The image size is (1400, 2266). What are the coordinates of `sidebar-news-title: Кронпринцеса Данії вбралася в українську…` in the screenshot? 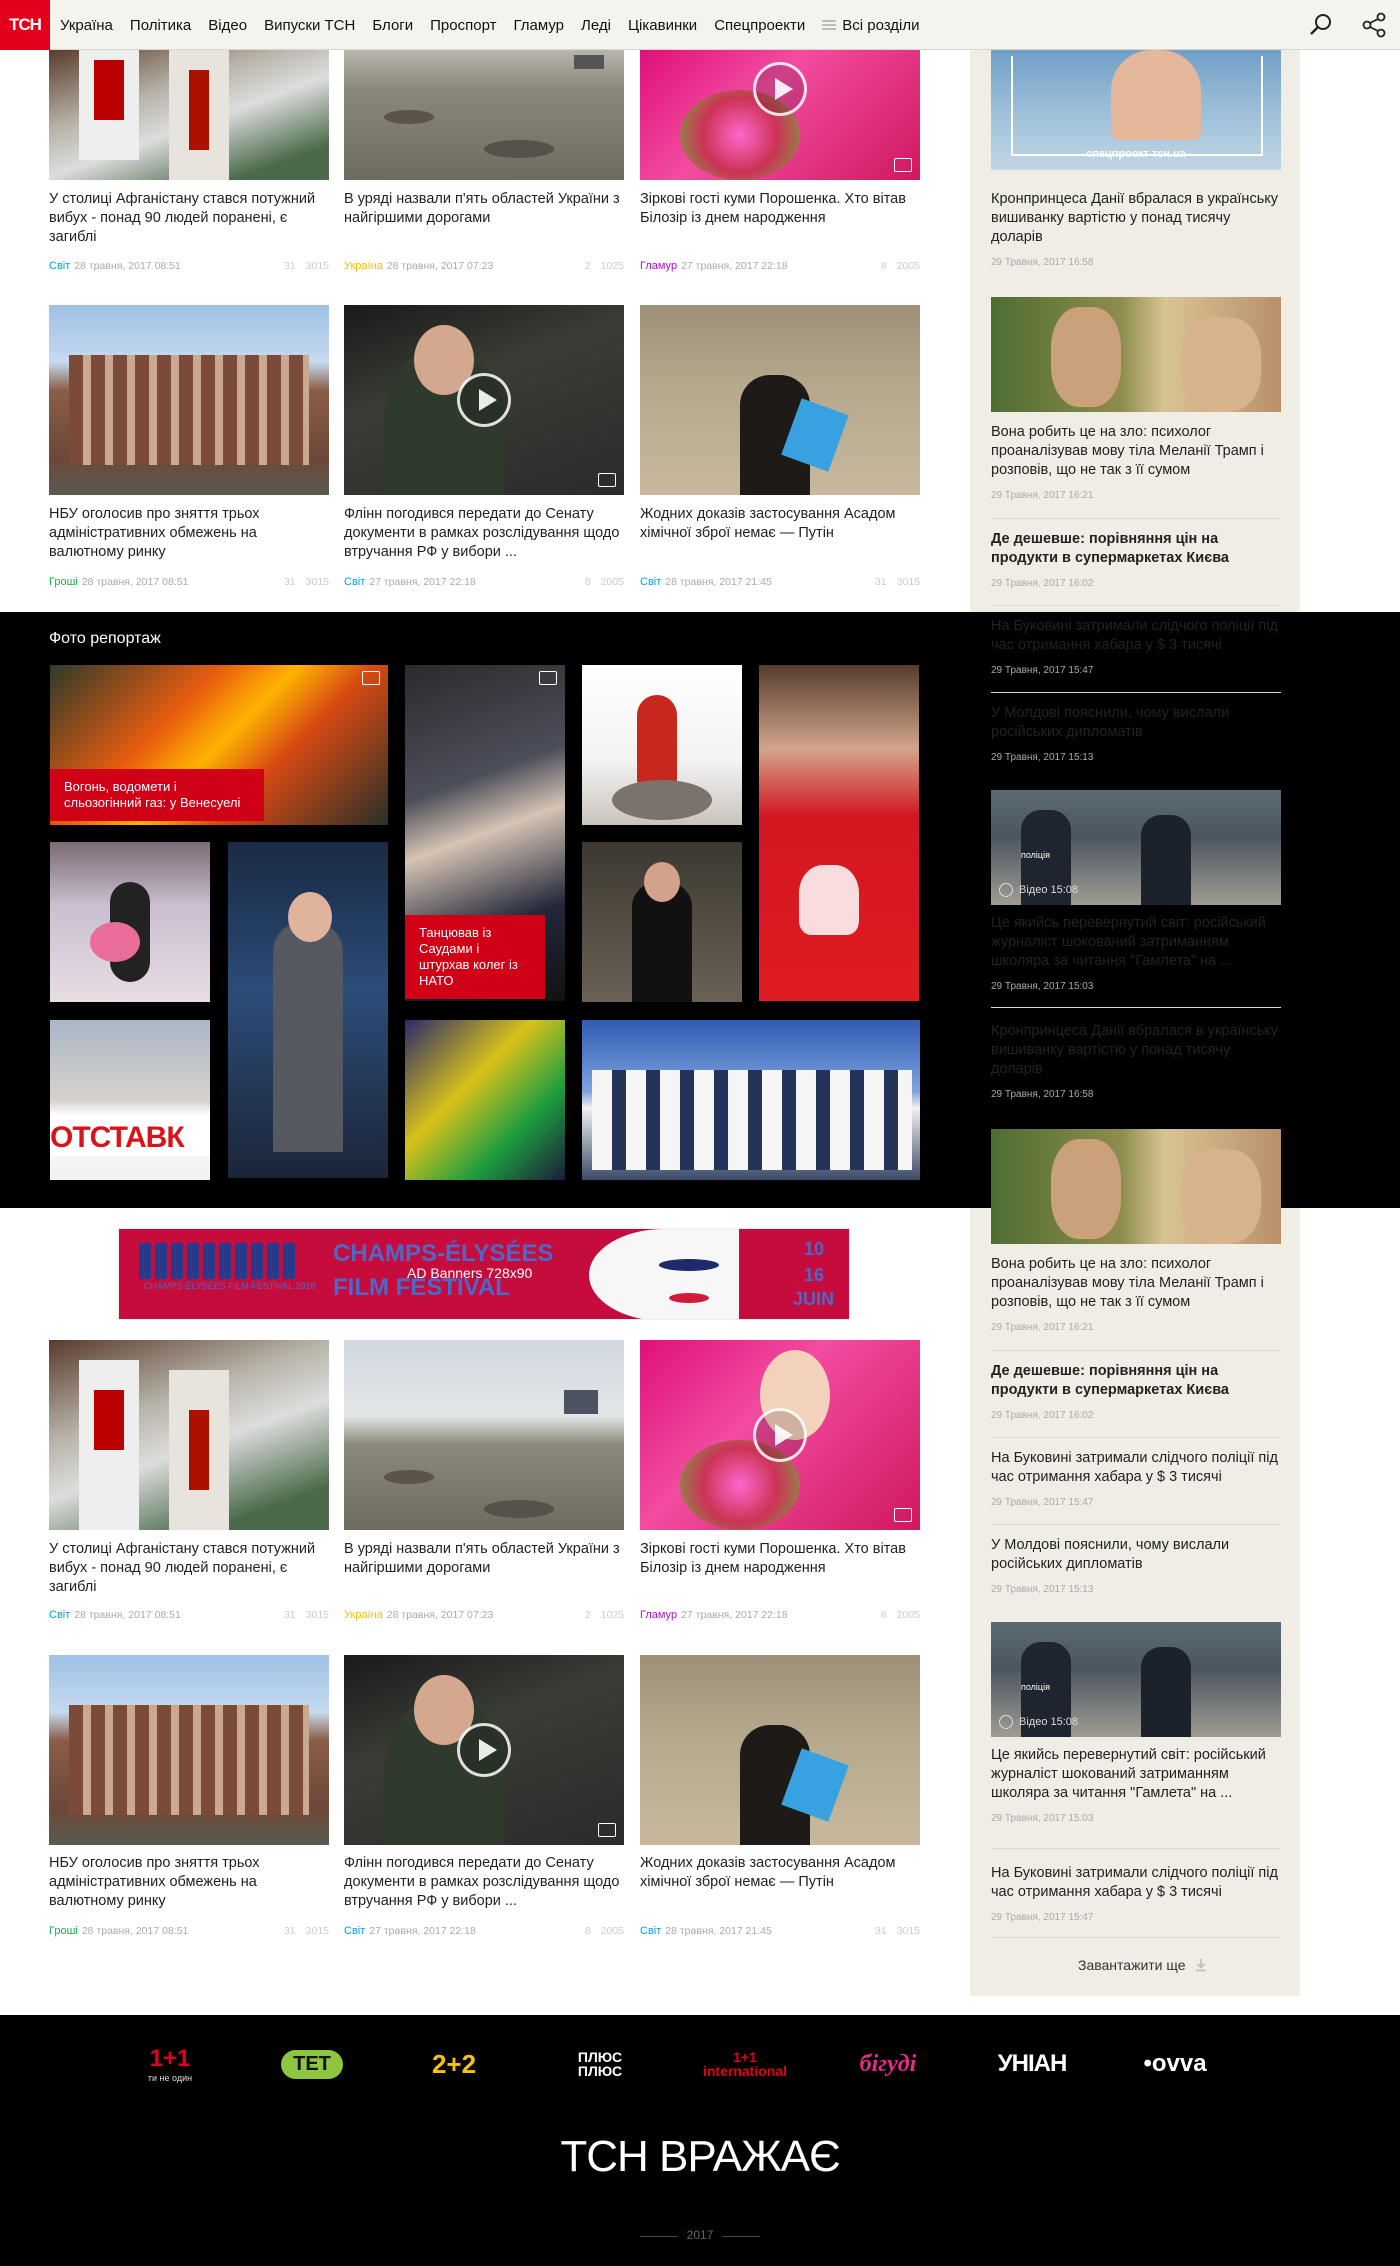 It's located at (1136, 1050).